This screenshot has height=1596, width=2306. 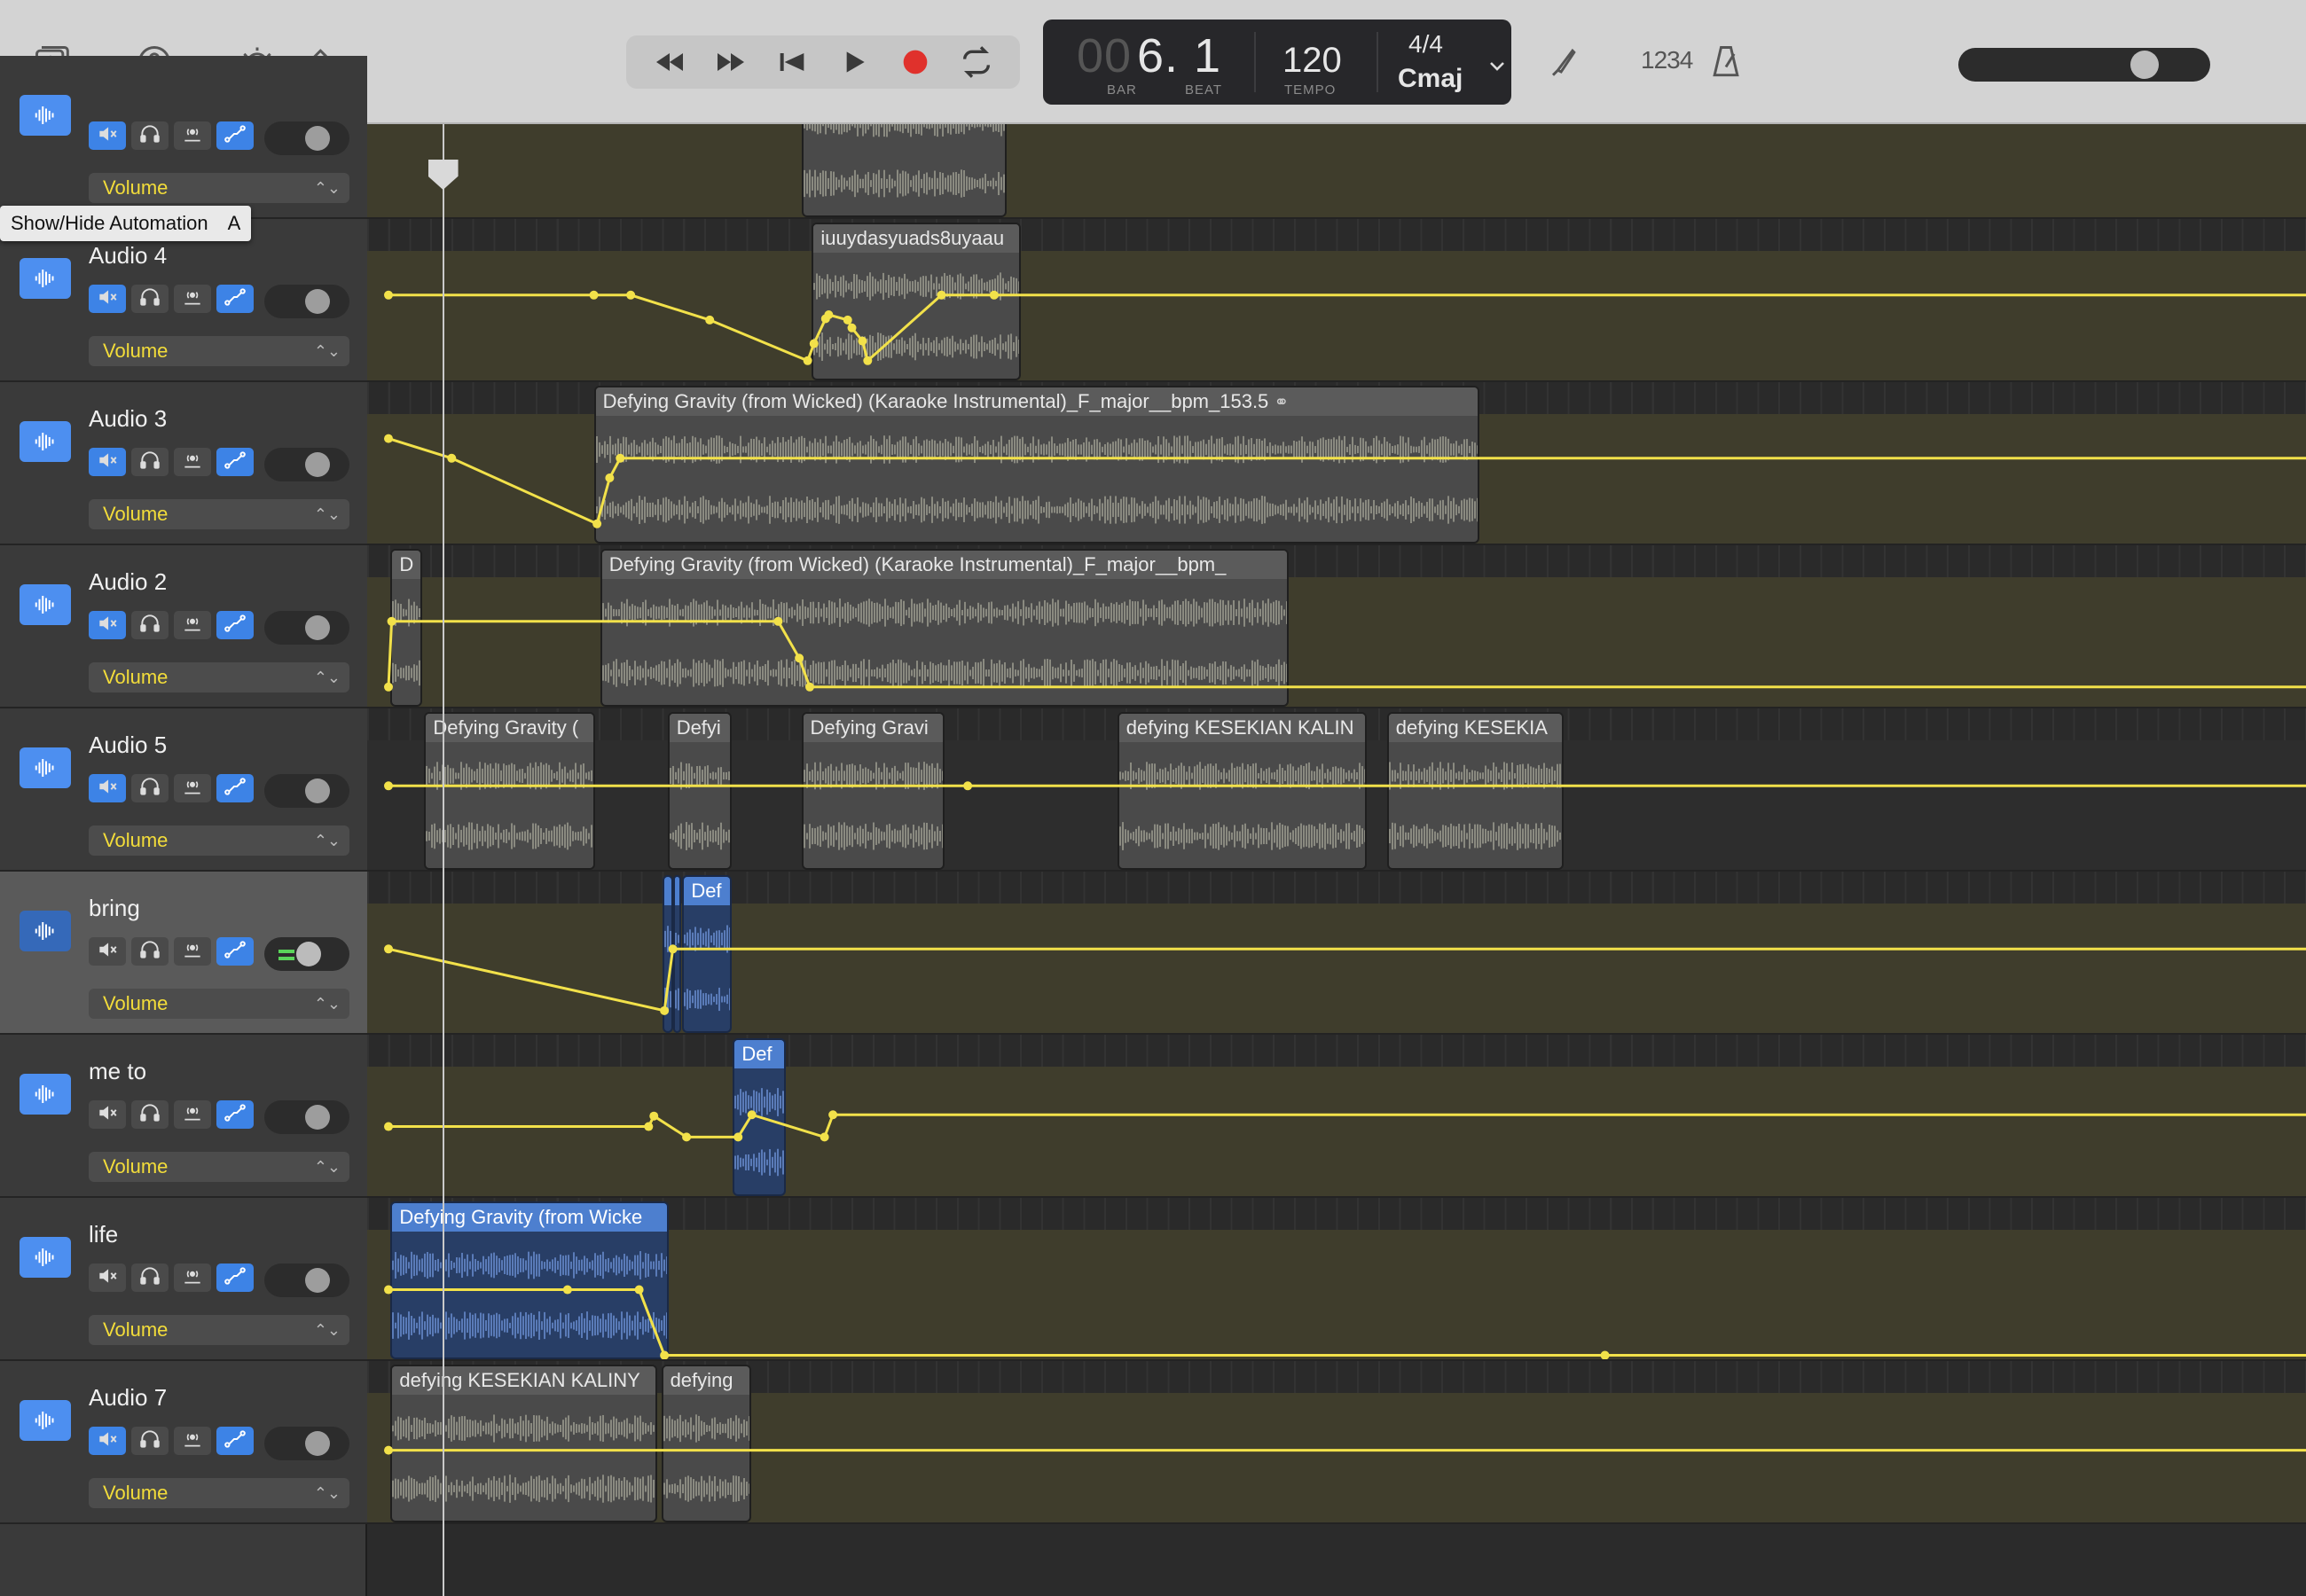 I want to click on master-volume-knob, so click(x=2145, y=65).